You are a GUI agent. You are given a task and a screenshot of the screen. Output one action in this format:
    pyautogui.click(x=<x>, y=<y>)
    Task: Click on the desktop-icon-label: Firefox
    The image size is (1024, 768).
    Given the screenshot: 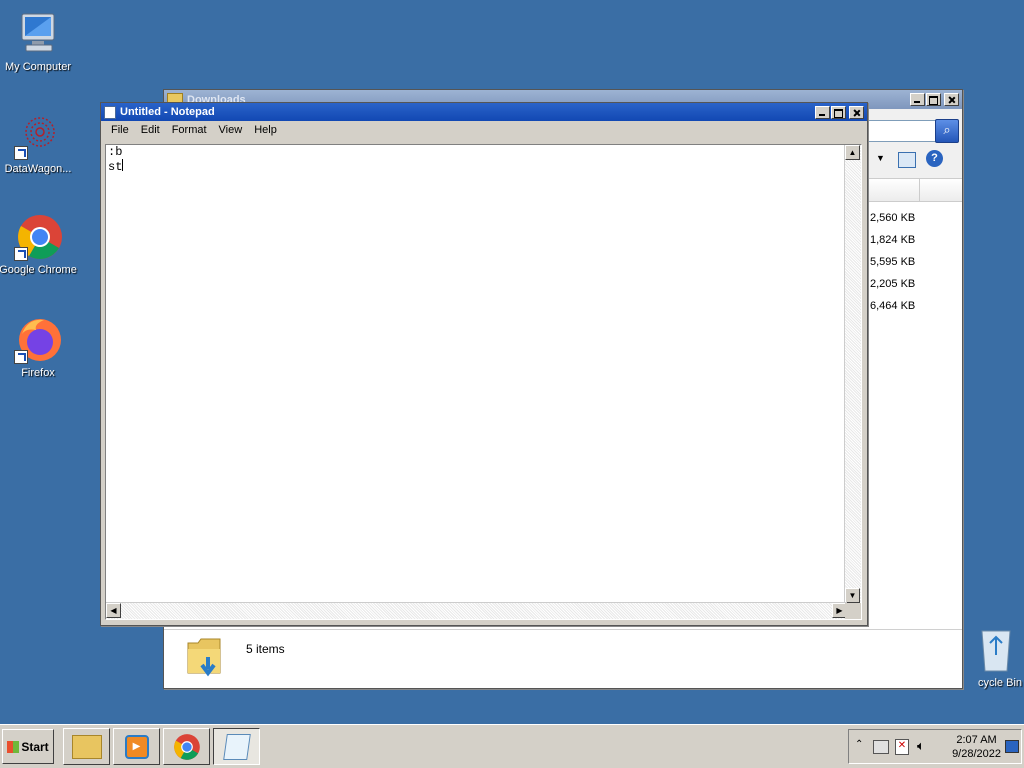 What is the action you would take?
    pyautogui.click(x=38, y=373)
    